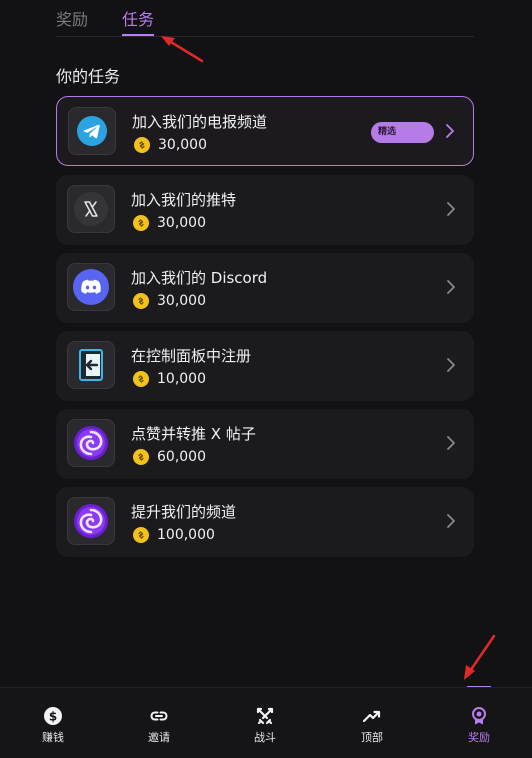 The image size is (532, 758). I want to click on task-card-register: 在控制面板中注册 10,000, so click(265, 366).